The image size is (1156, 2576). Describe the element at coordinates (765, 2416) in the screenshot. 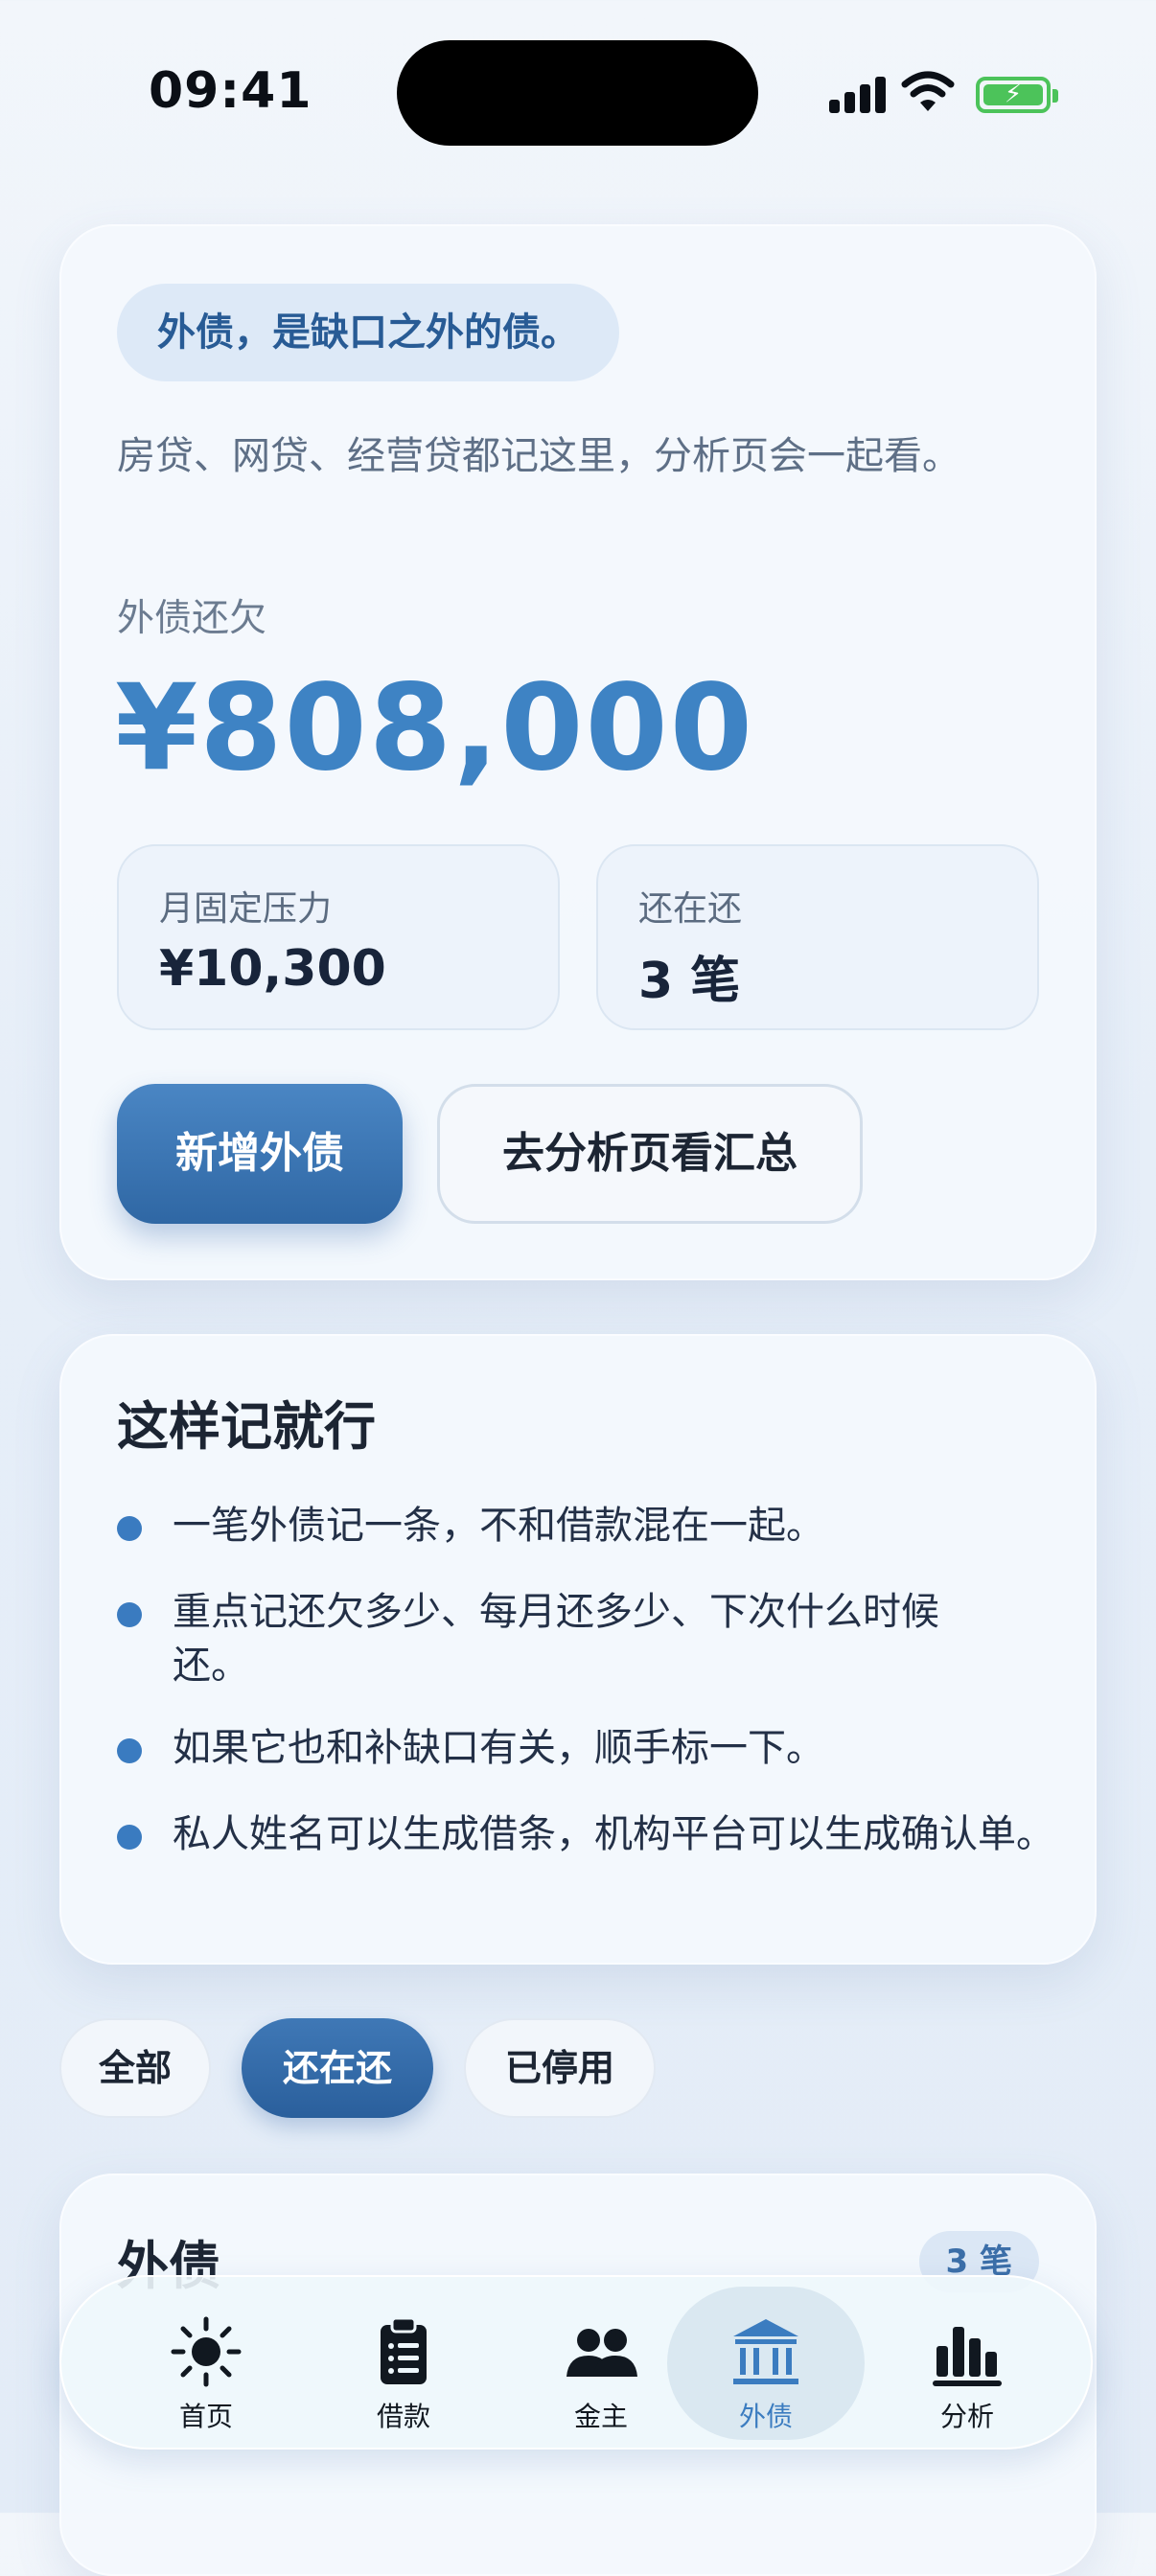

I see `tab-label: 外债` at that location.